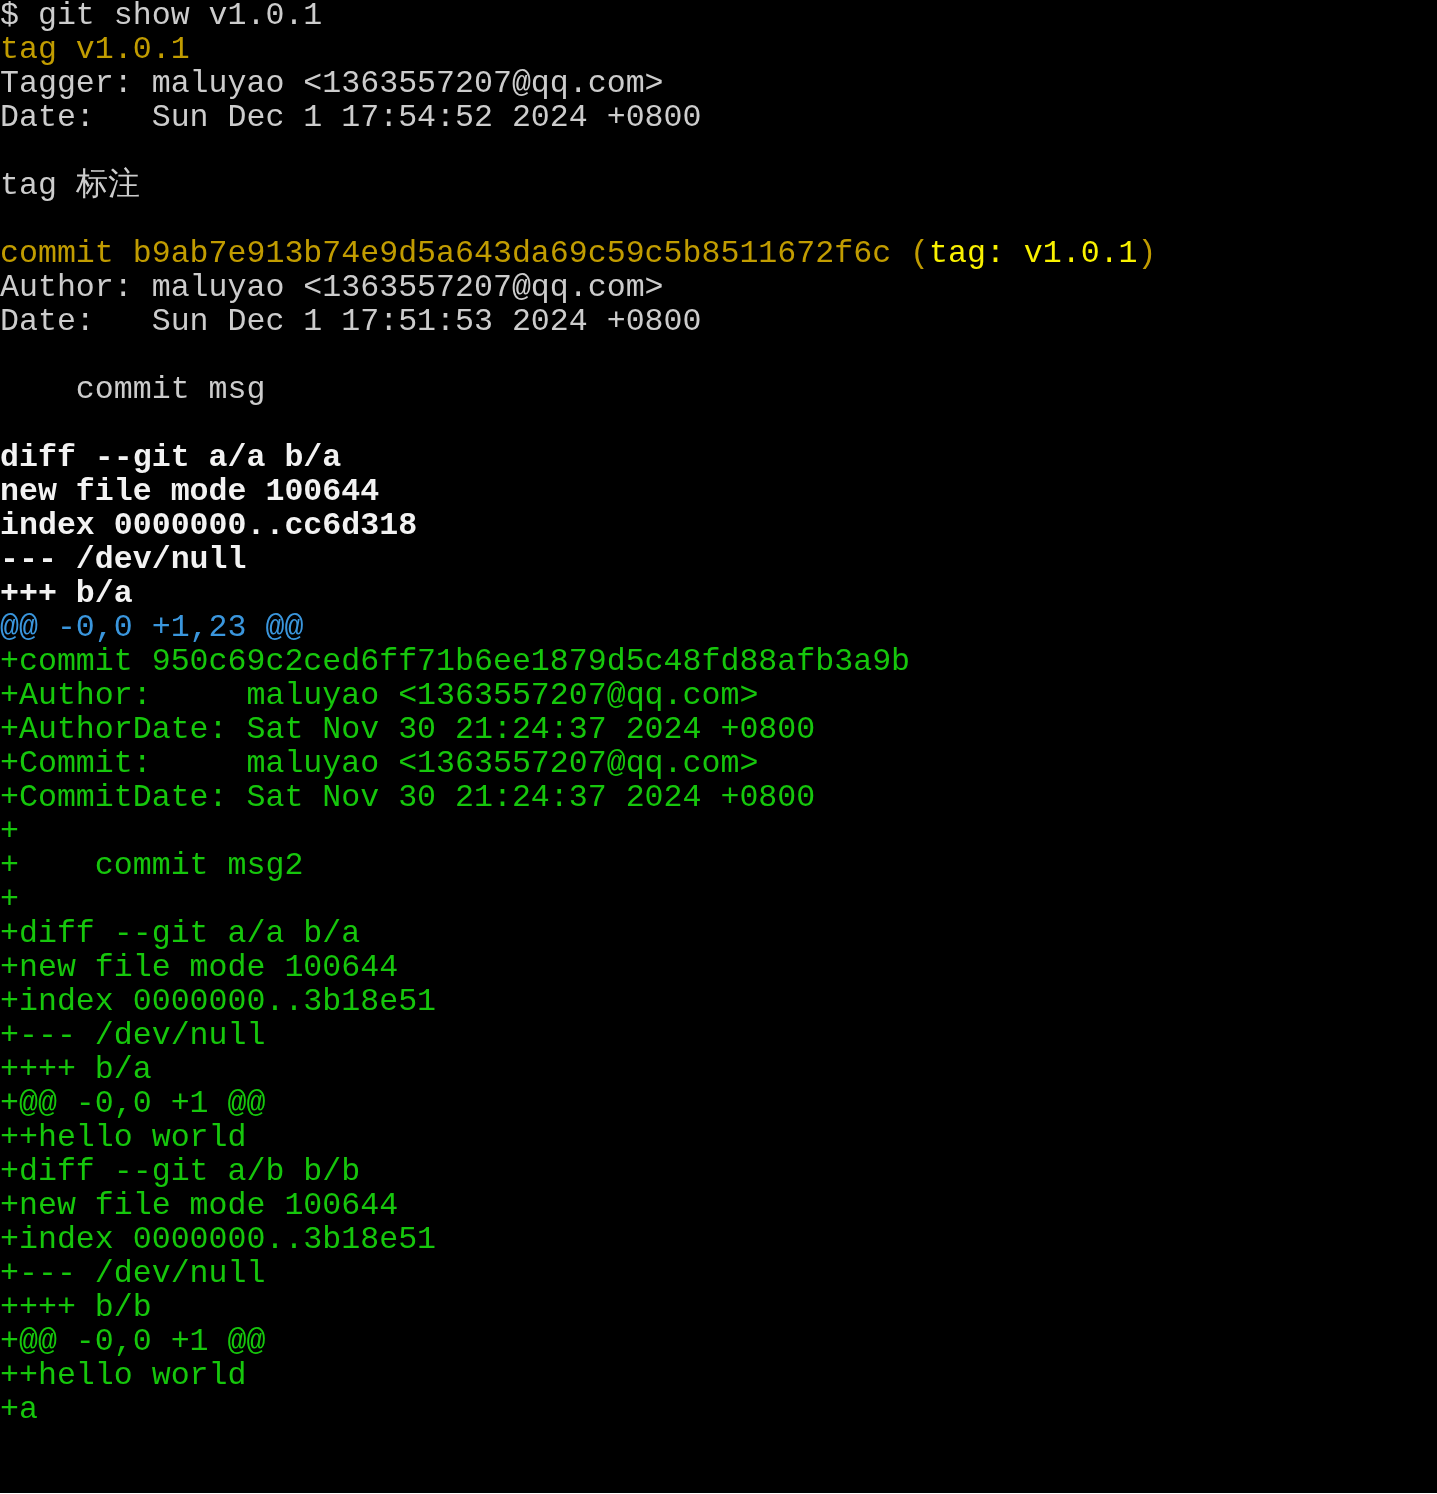  What do you see at coordinates (70, 185) in the screenshot?
I see `terminal-text: tag 标注` at bounding box center [70, 185].